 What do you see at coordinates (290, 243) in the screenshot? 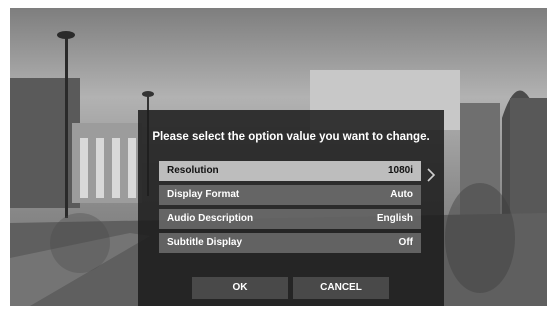
I see `option-row-subtitle-display: Subtitle Display Off` at bounding box center [290, 243].